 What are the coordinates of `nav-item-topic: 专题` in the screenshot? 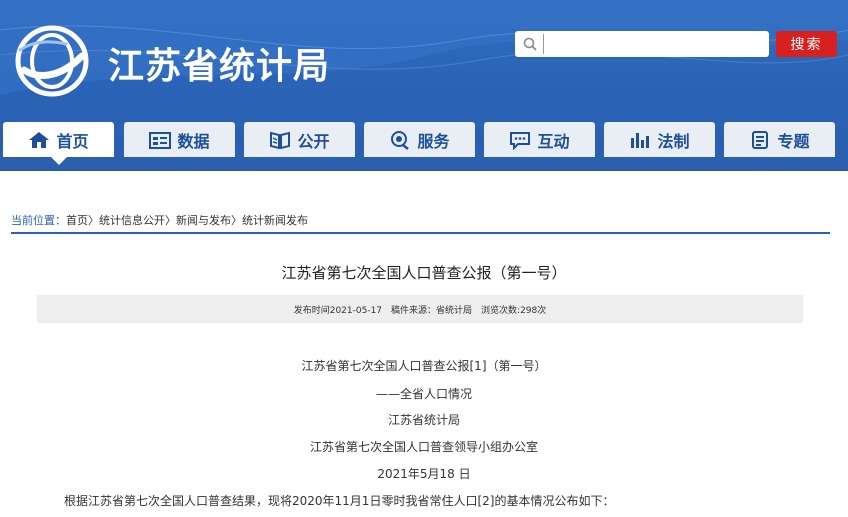 It's located at (779, 139).